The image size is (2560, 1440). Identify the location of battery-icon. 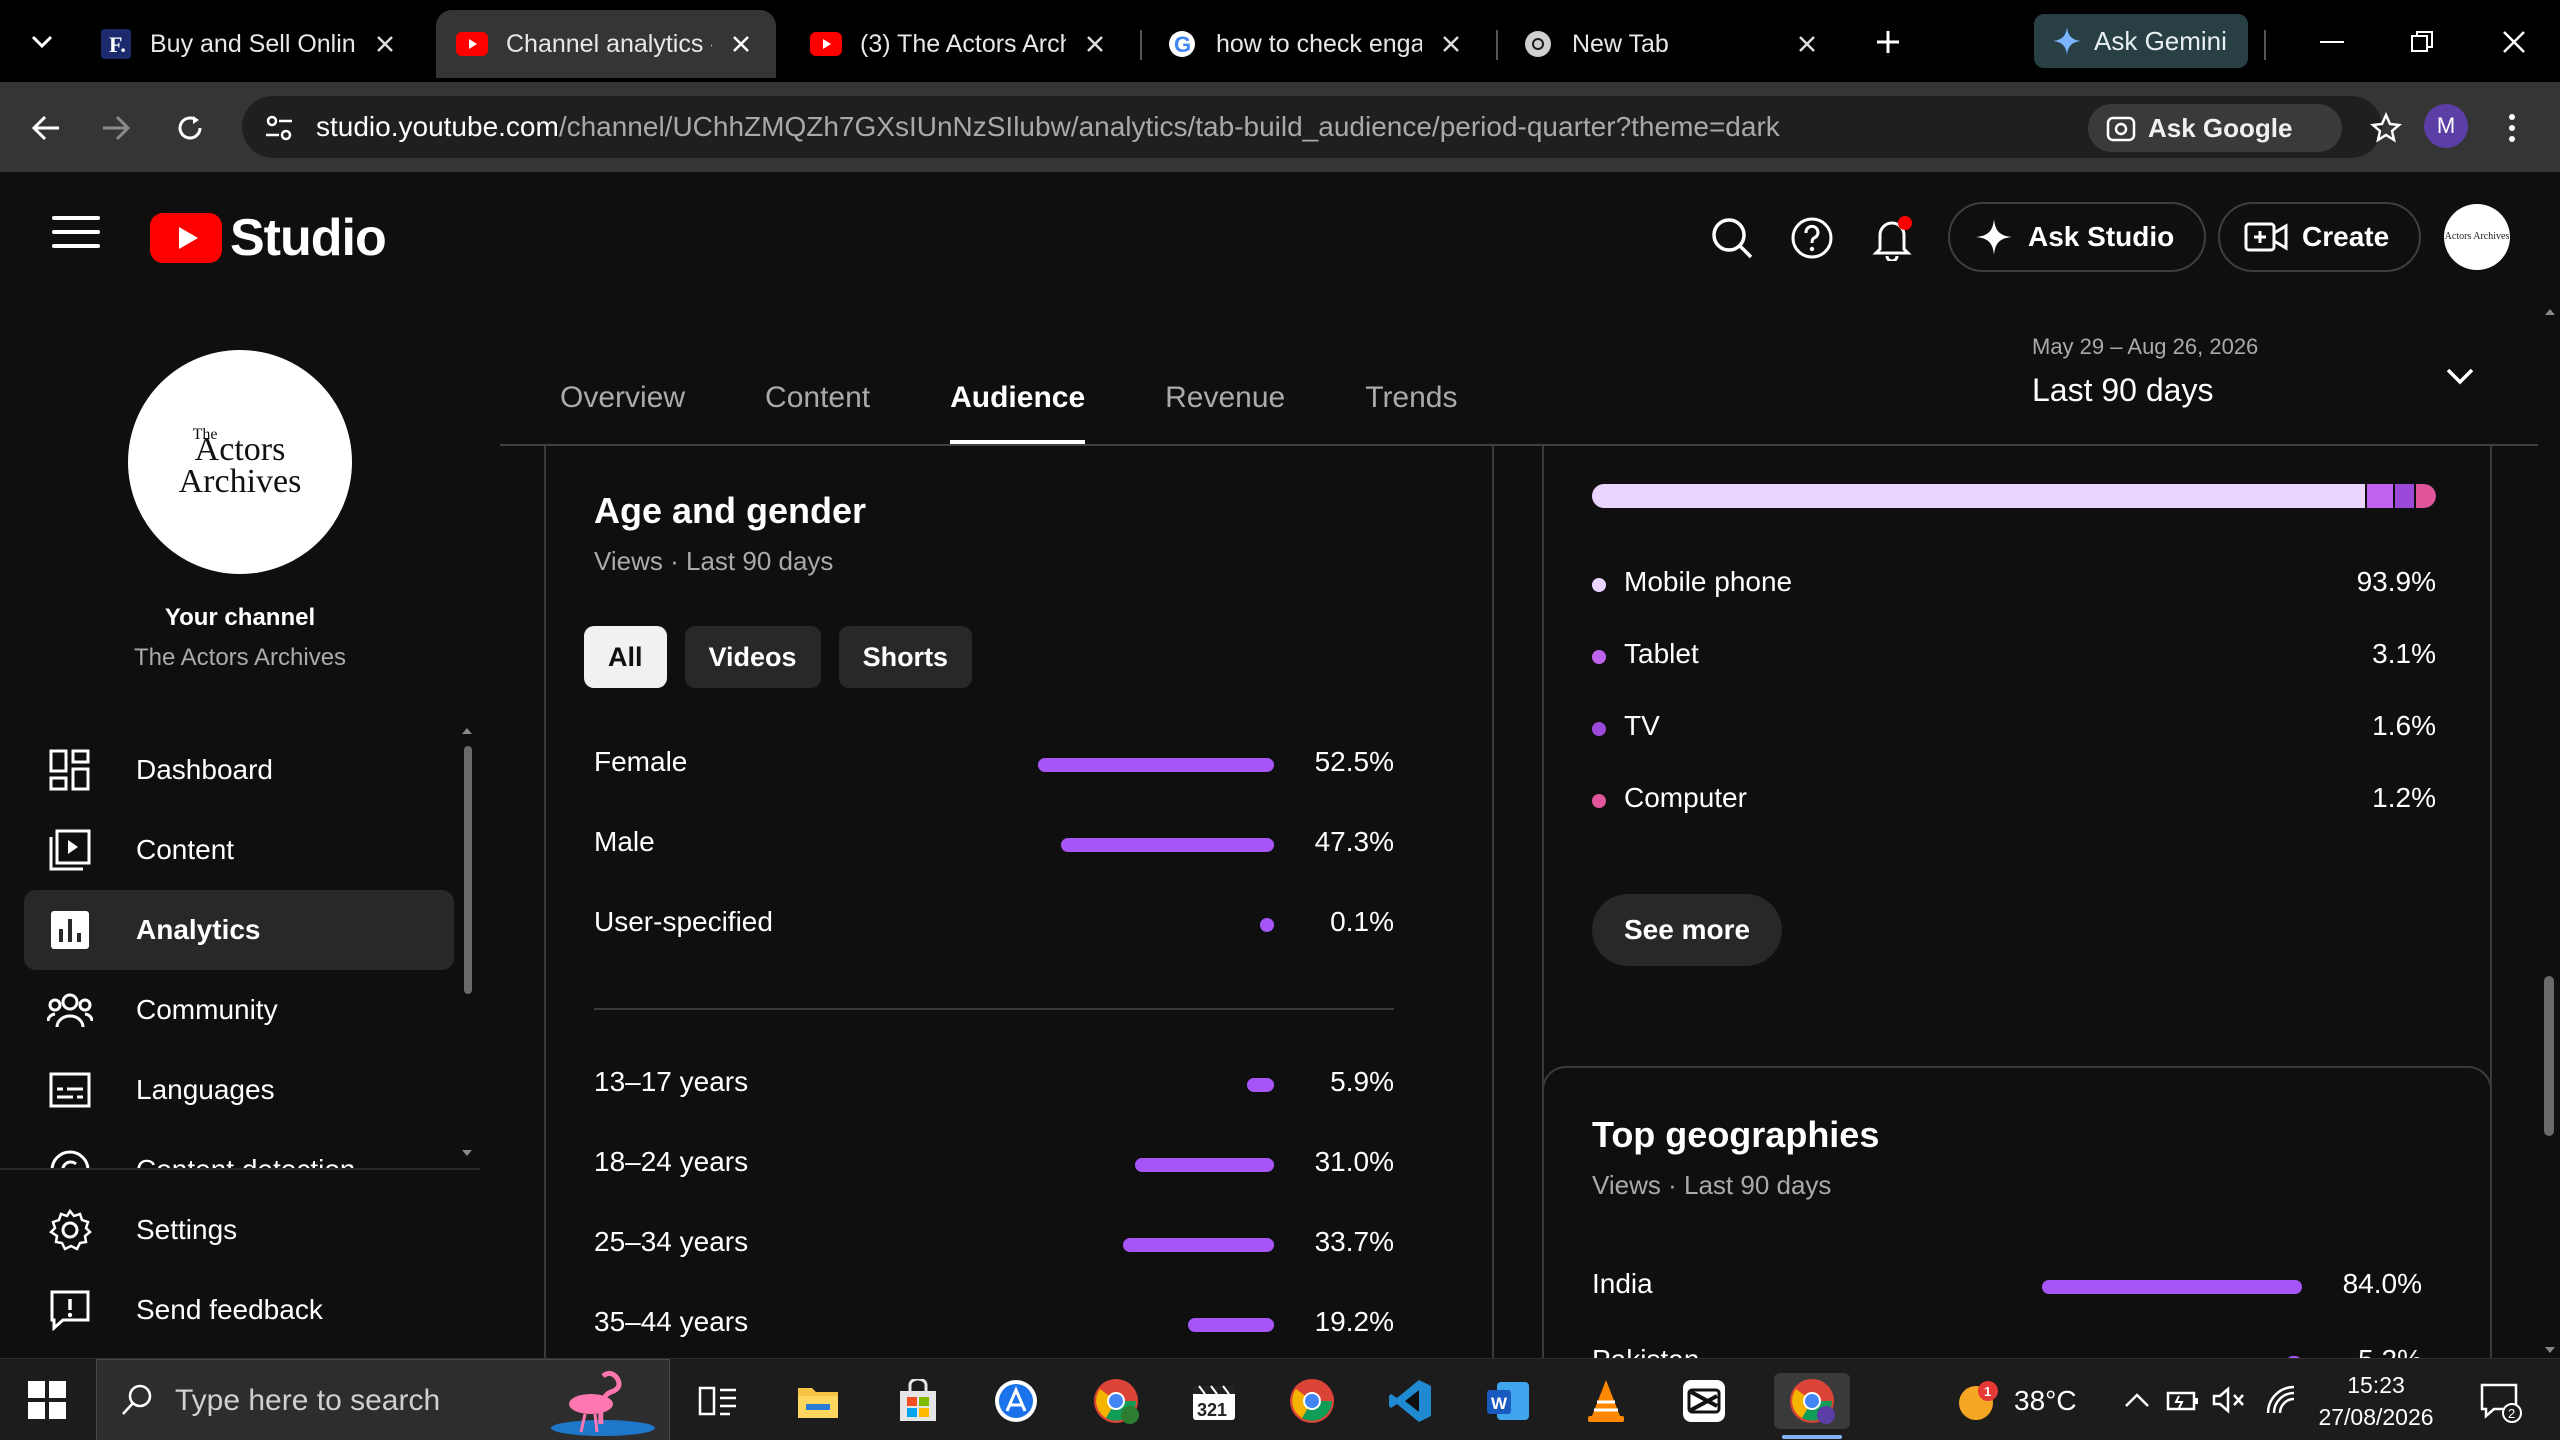
(2183, 1400).